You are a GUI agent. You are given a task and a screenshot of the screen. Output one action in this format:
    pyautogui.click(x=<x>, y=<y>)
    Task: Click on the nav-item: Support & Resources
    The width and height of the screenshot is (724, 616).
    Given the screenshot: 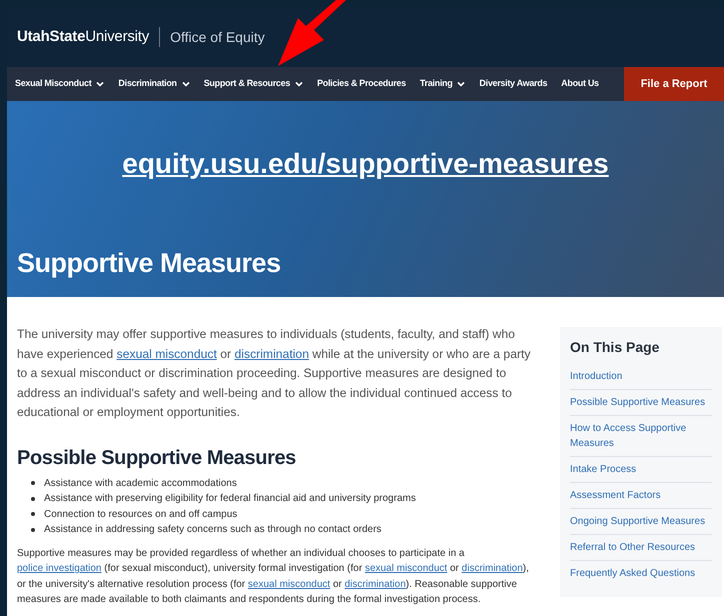 What is the action you would take?
    pyautogui.click(x=254, y=84)
    